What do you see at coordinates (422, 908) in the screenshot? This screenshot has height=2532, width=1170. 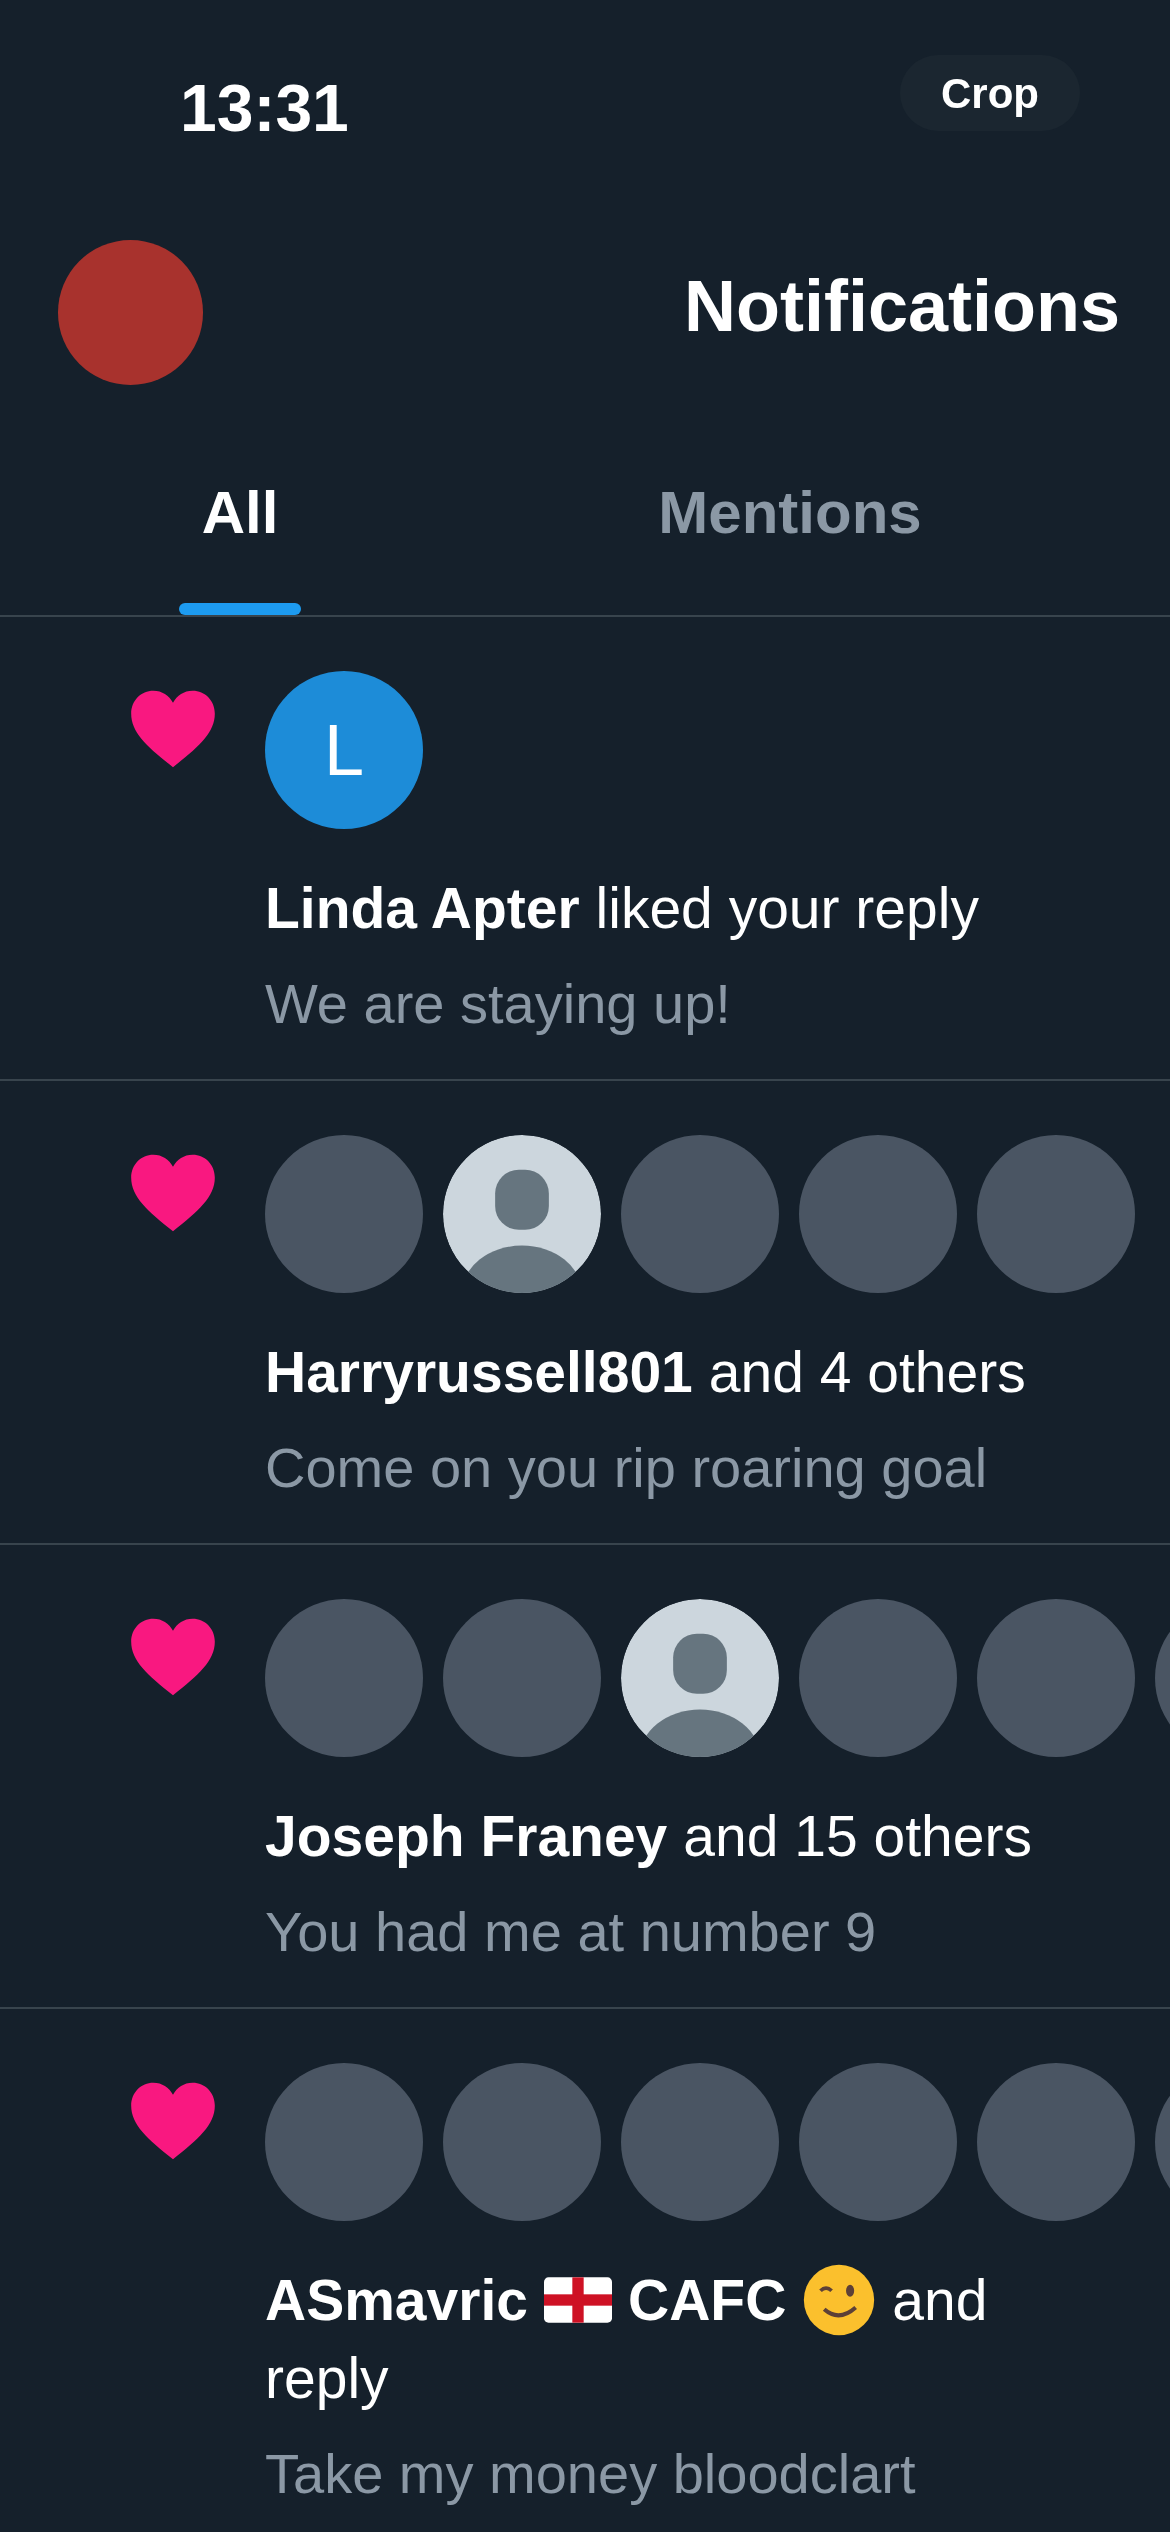 I see `user-name: Linda Apter` at bounding box center [422, 908].